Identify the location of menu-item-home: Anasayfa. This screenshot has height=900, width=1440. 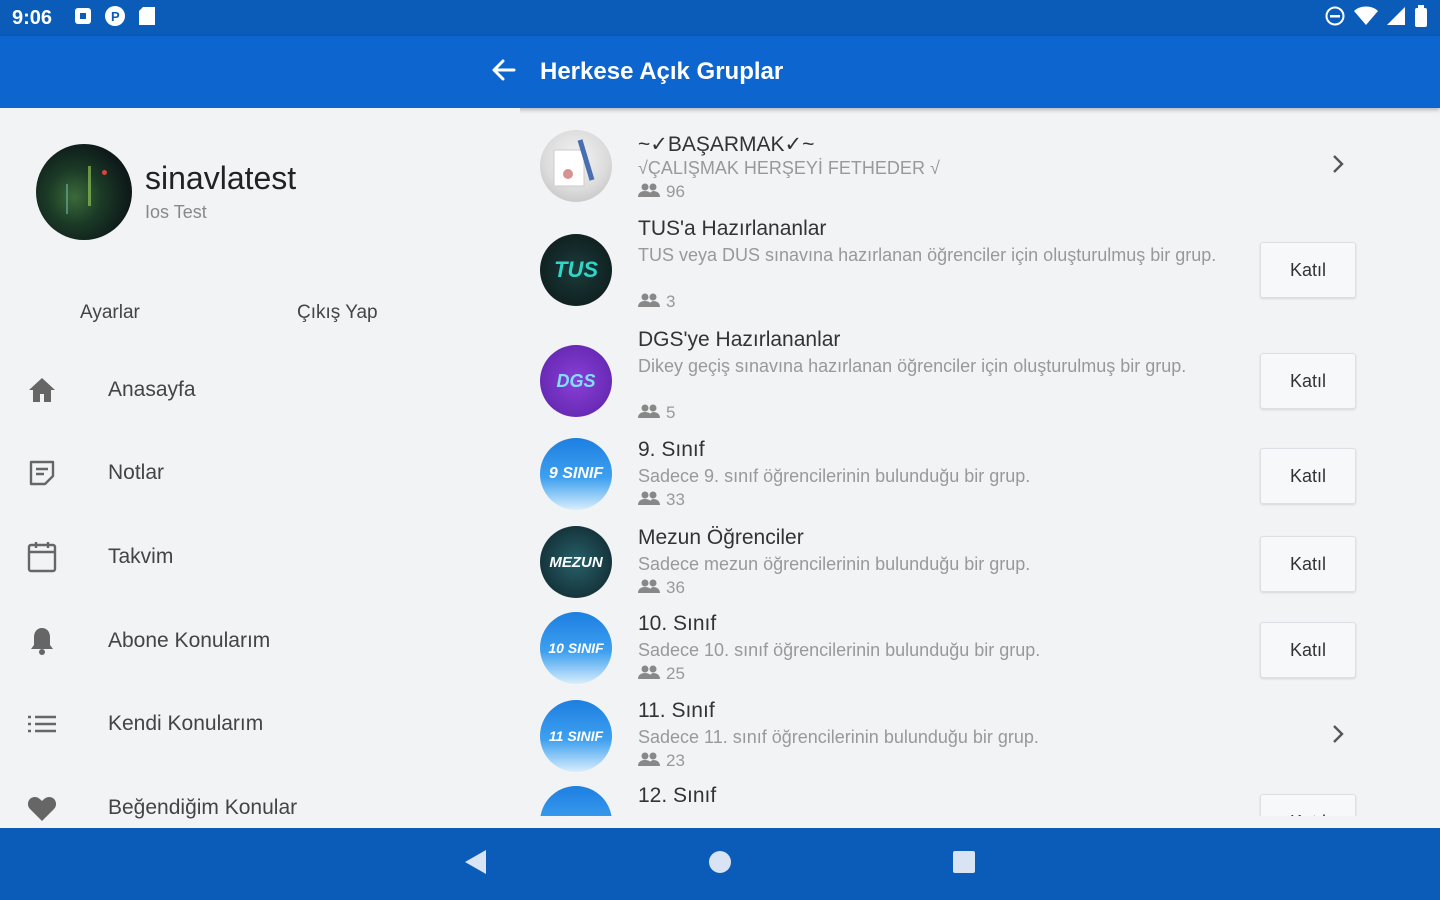
(260, 390).